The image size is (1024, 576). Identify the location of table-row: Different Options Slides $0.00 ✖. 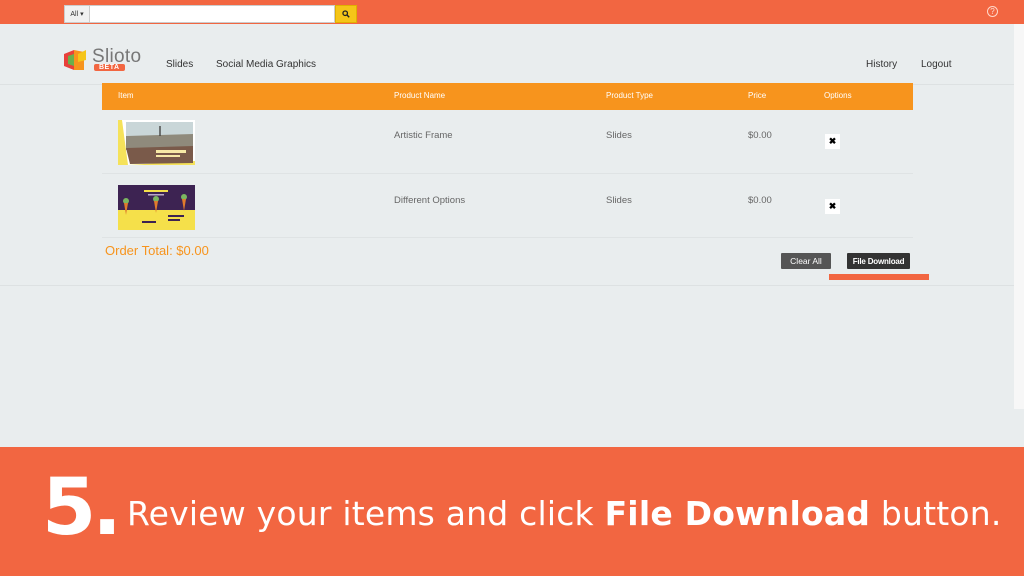
(507, 206).